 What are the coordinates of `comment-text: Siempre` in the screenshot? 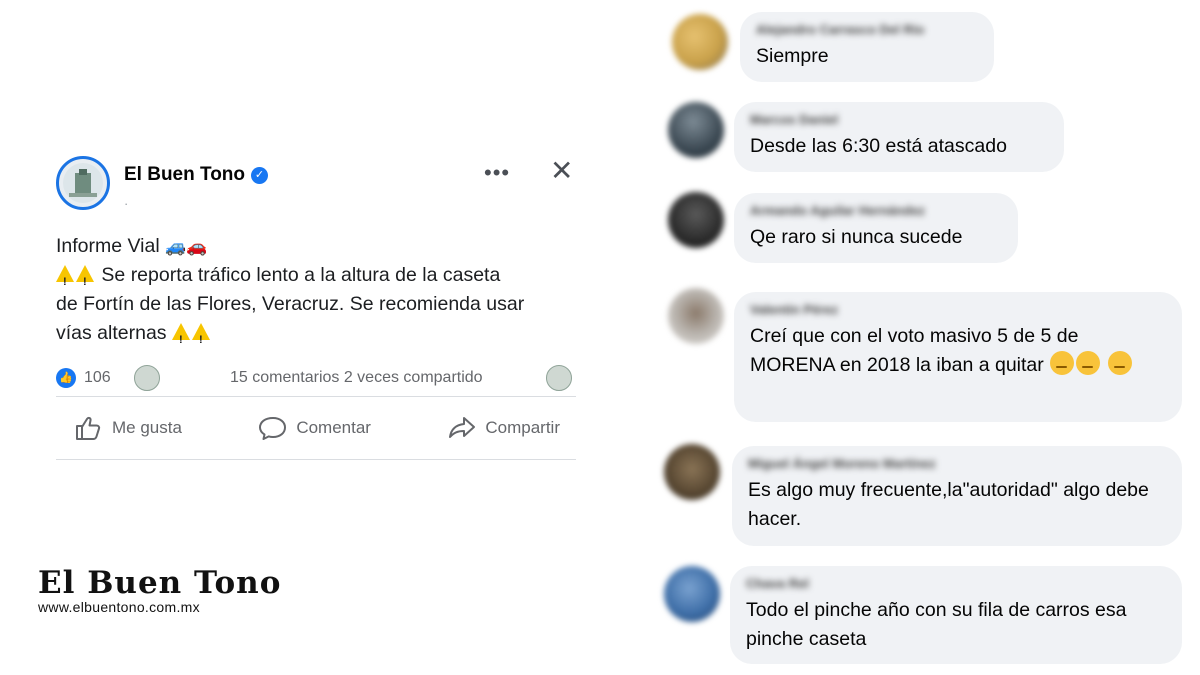 It's located at (792, 56).